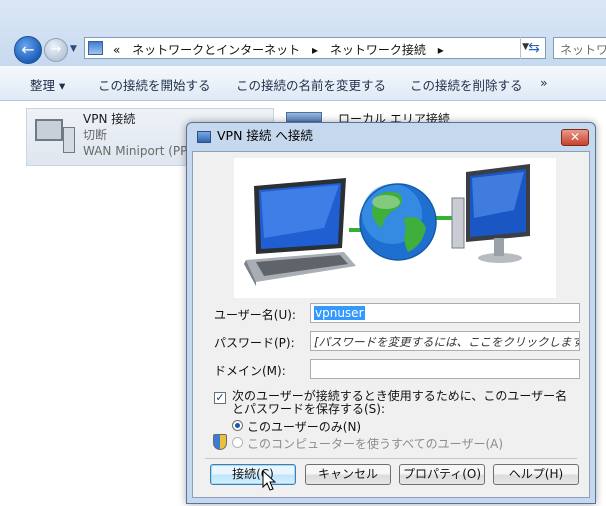  I want to click on username-value: vpnuser, so click(339, 313).